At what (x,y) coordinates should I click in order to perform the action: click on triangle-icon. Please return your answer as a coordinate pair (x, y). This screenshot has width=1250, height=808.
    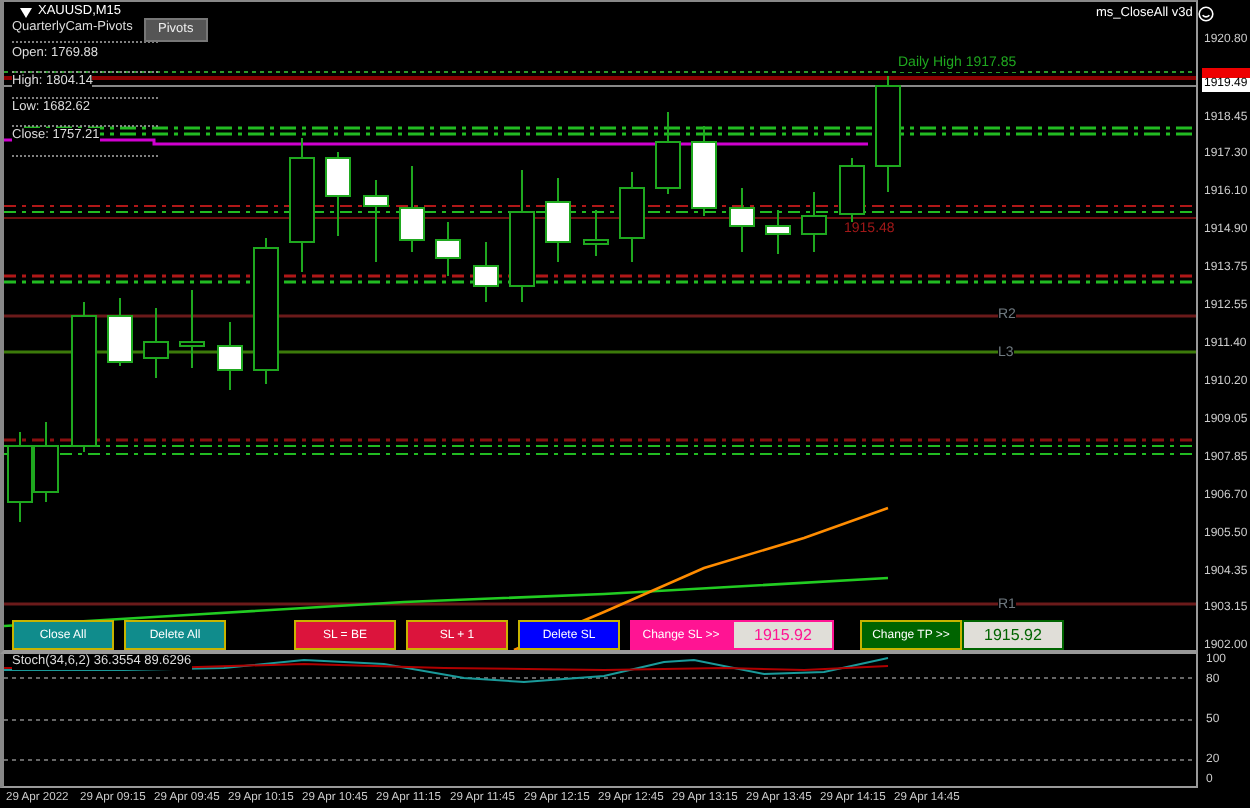
    Looking at the image, I should click on (26, 12).